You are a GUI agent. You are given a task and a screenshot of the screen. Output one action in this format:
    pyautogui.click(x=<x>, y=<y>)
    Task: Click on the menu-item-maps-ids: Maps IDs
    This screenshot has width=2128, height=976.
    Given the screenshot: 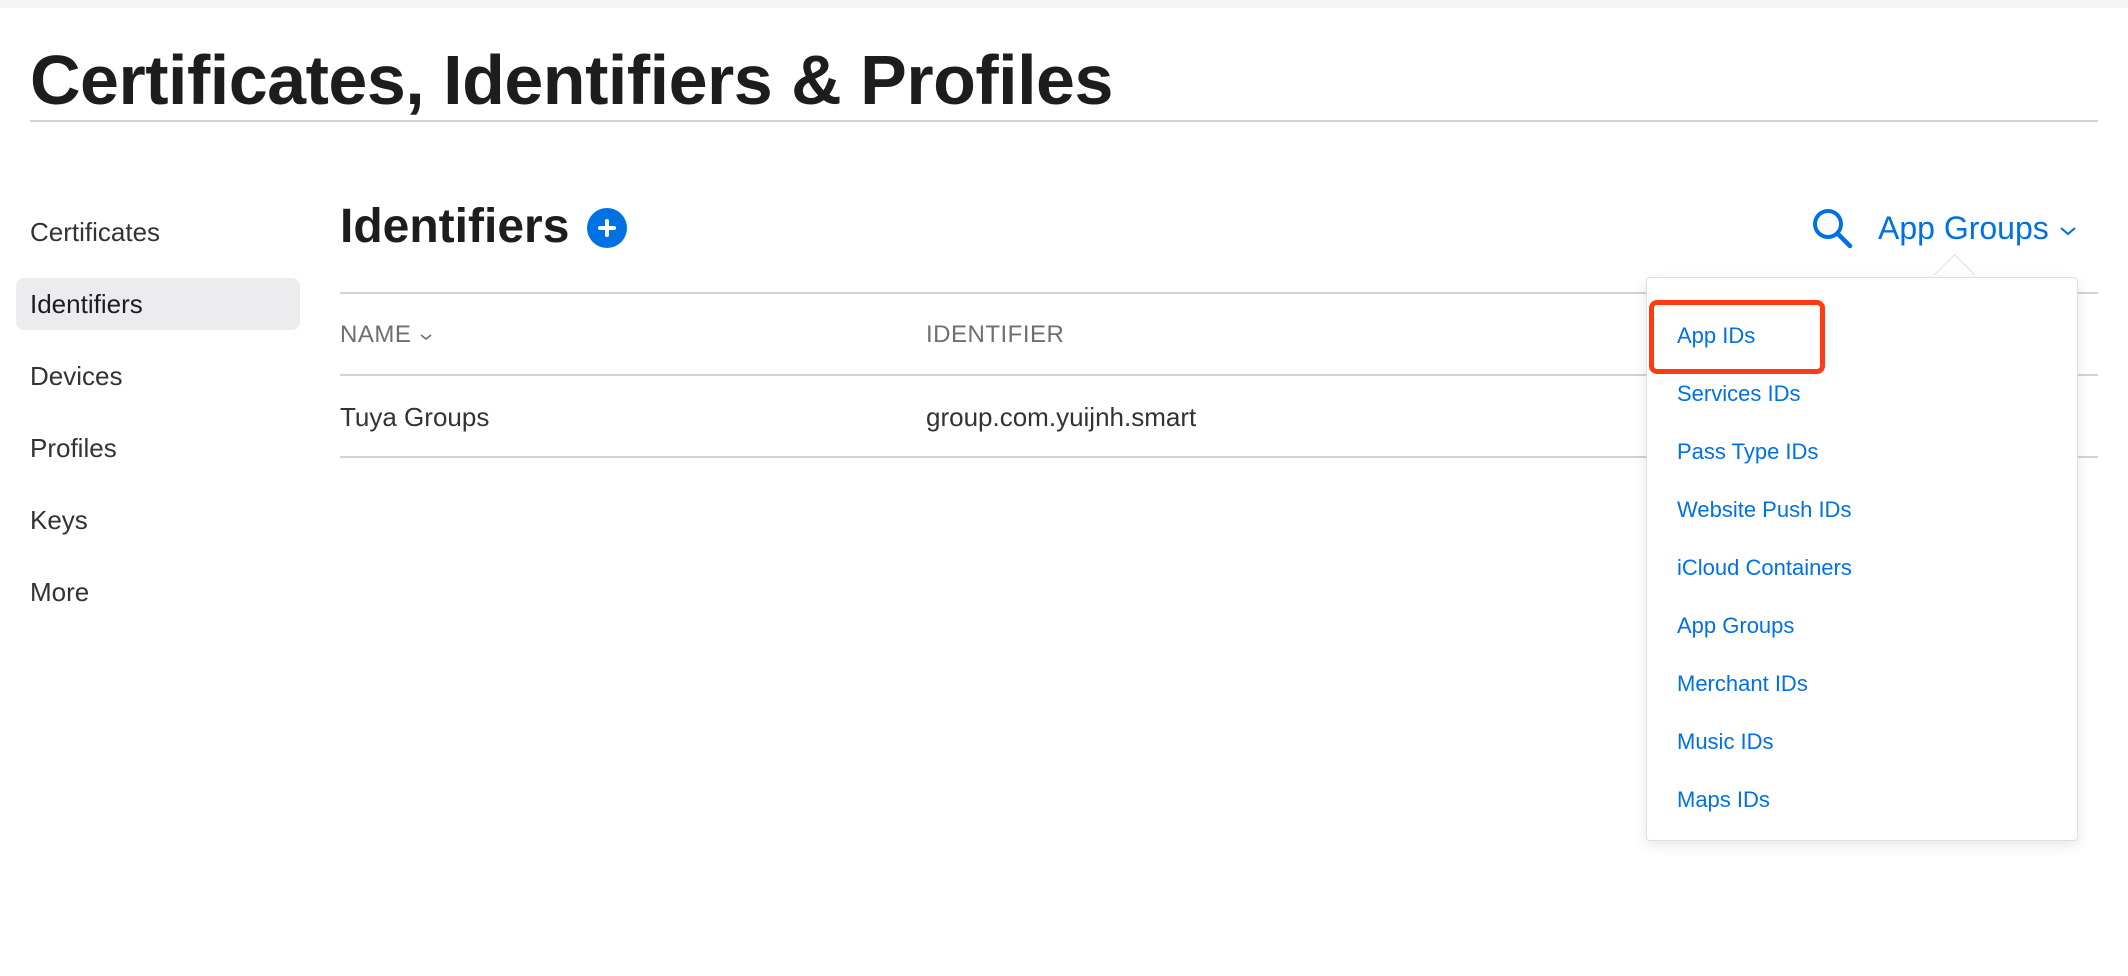 What is the action you would take?
    pyautogui.click(x=1723, y=800)
    